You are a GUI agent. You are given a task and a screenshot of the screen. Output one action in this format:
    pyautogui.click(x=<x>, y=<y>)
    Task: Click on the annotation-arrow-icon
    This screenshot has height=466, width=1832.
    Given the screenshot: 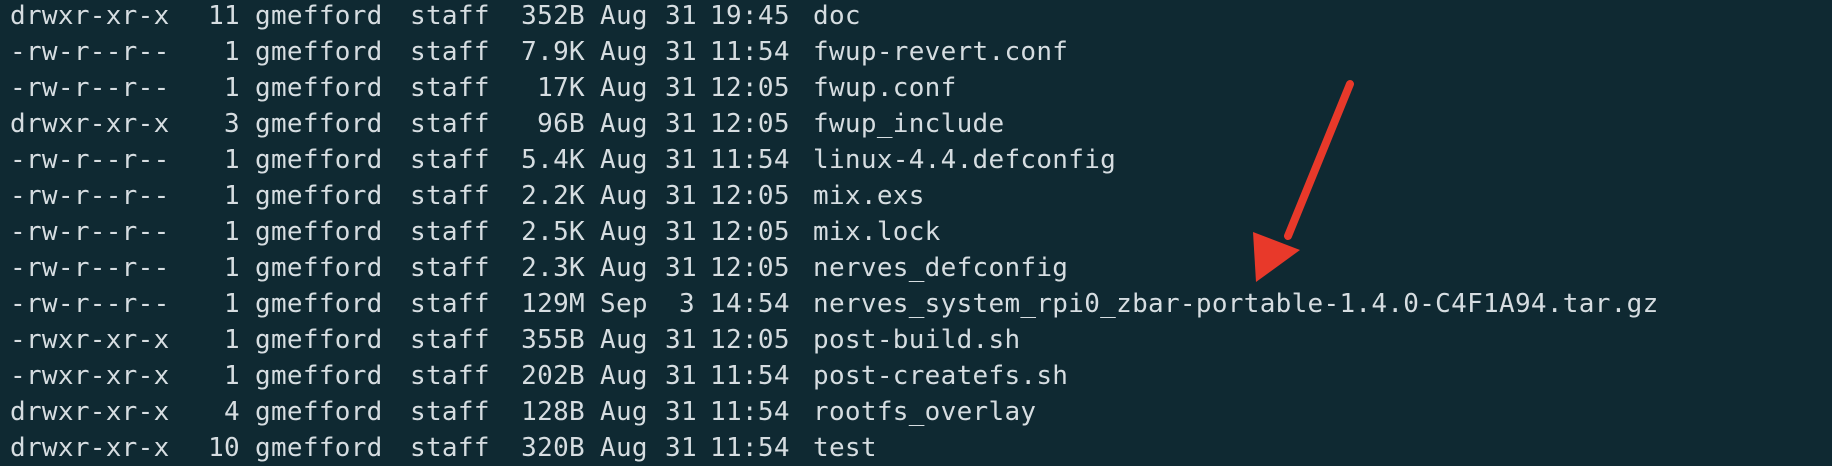 What is the action you would take?
    pyautogui.click(x=1303, y=181)
    